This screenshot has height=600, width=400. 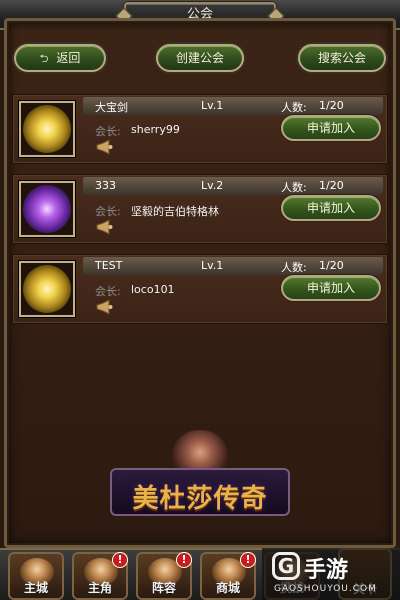 I want to click on search-guild-button-label: 搜索公会, so click(x=341, y=58).